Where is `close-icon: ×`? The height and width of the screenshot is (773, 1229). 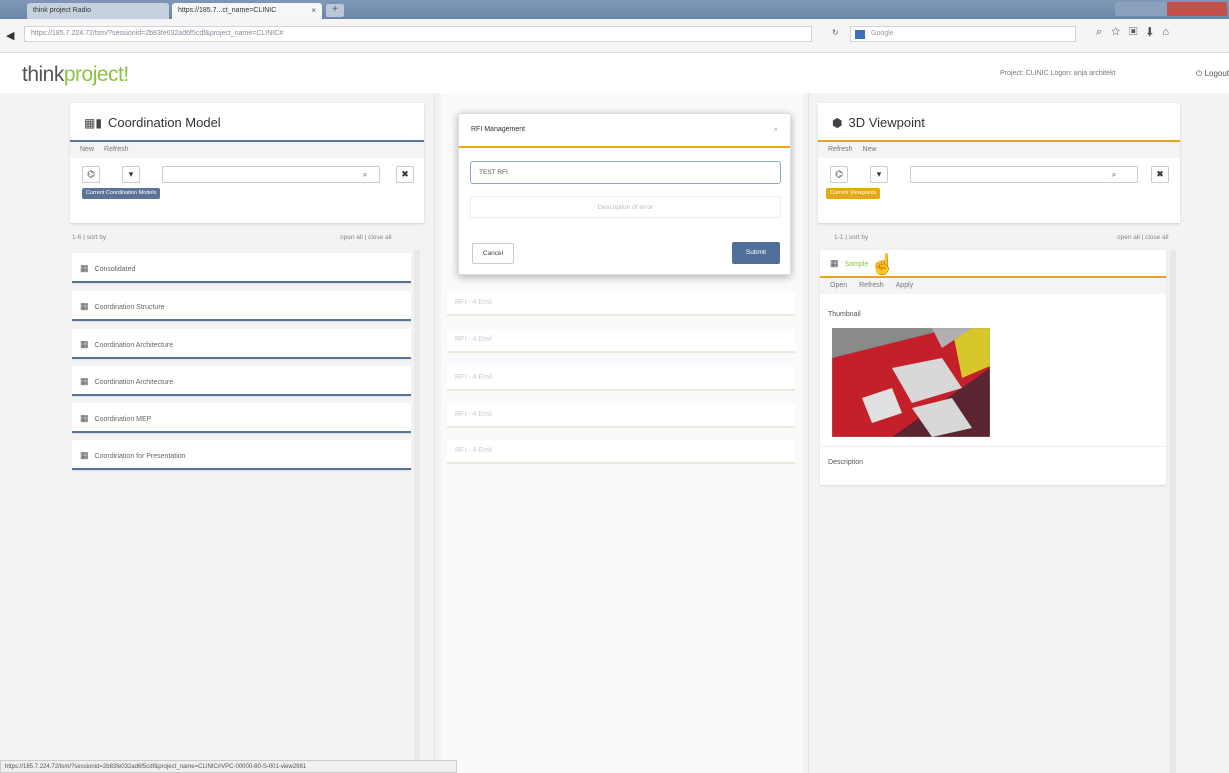
close-icon: × is located at coordinates (775, 129).